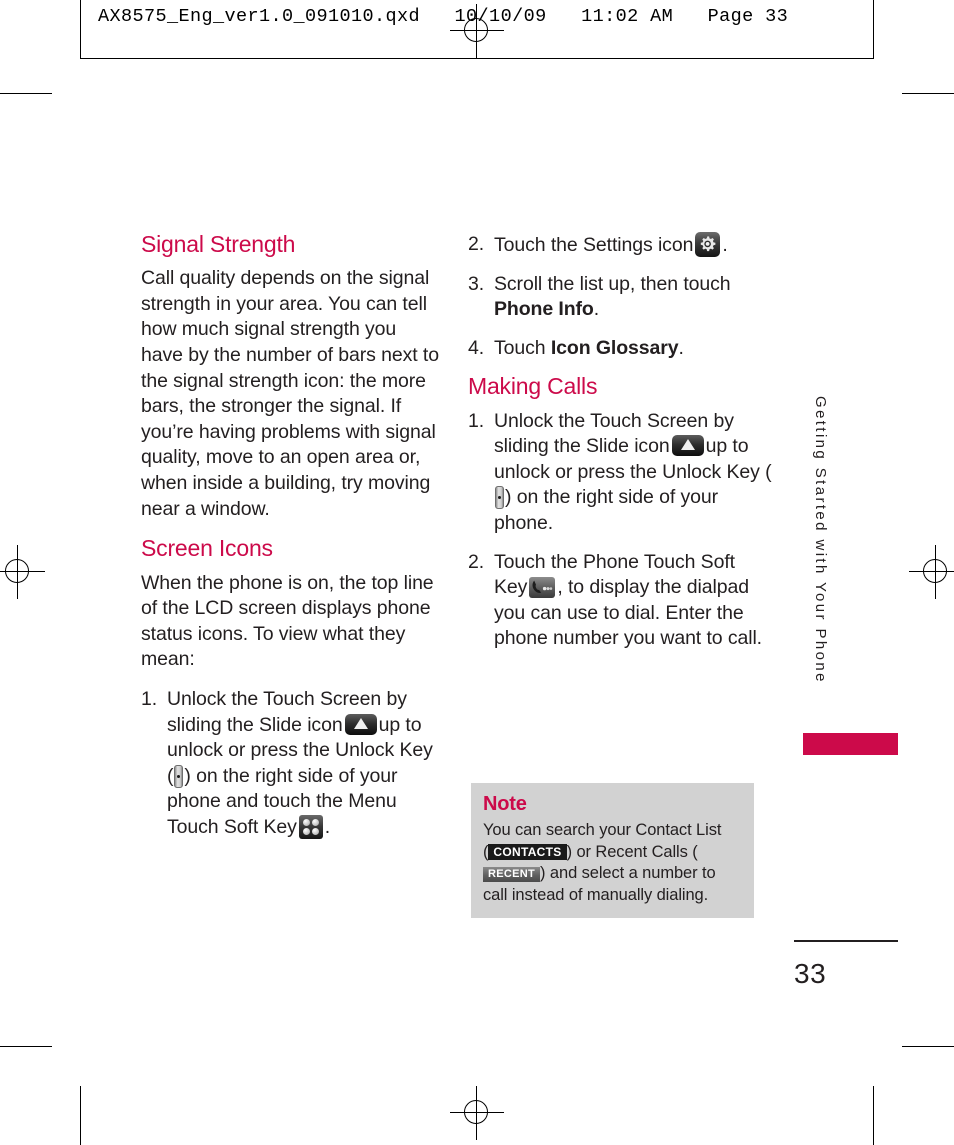 The width and height of the screenshot is (954, 1145). What do you see at coordinates (522, 347) in the screenshot?
I see `step-text-a: Touch` at bounding box center [522, 347].